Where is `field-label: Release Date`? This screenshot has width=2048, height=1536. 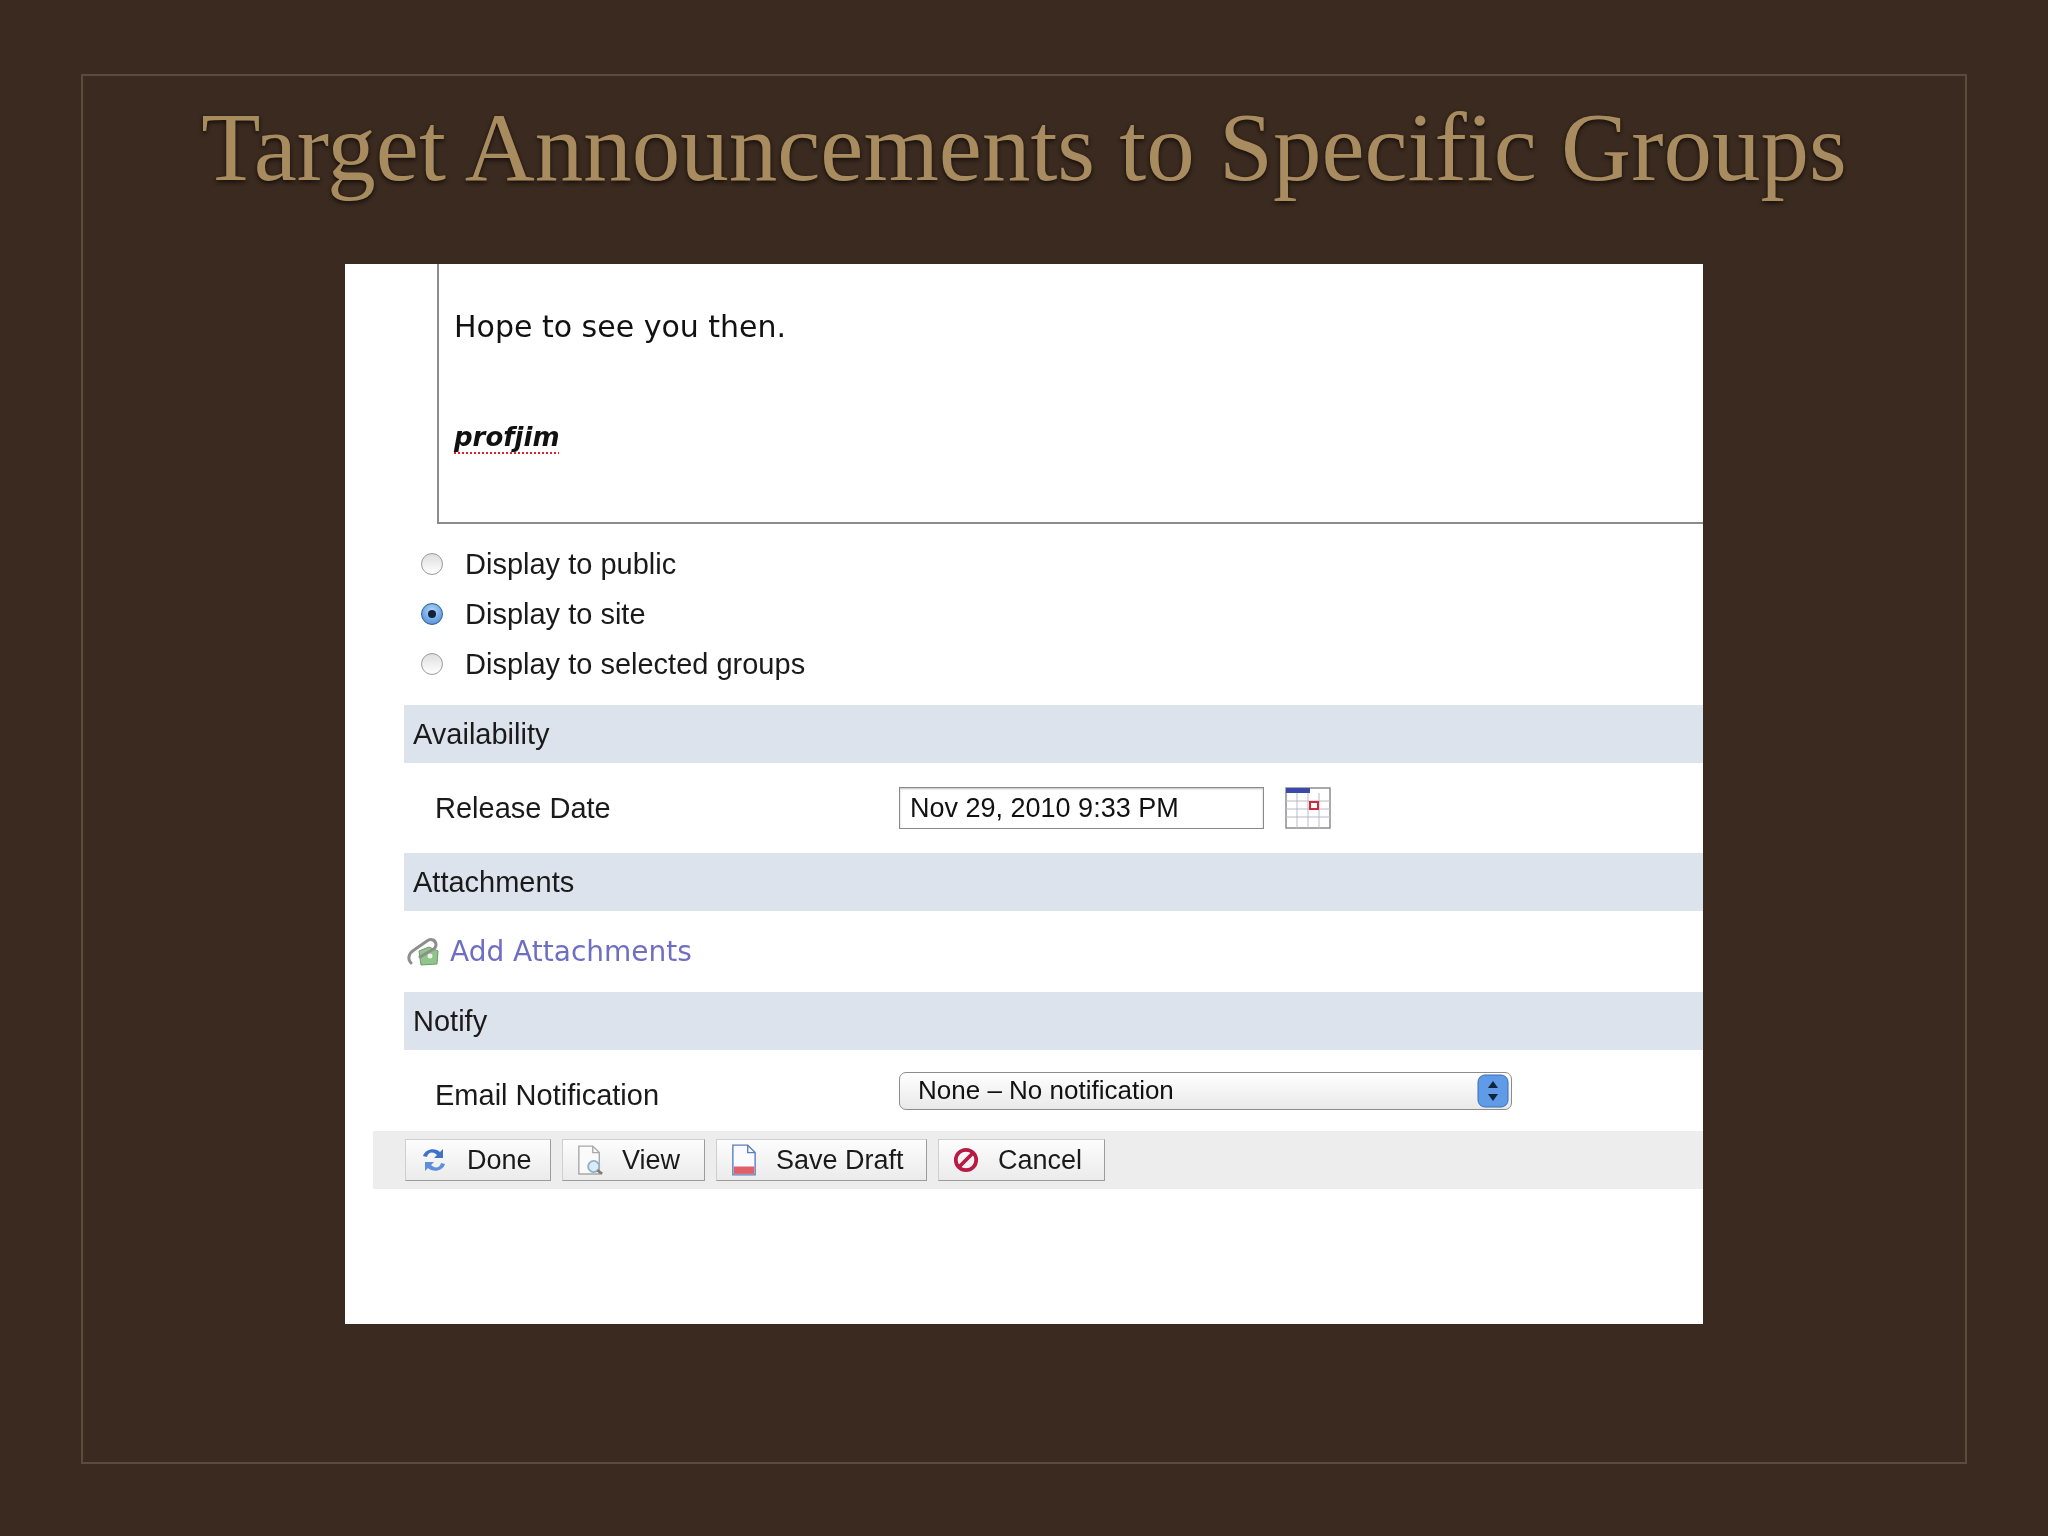
field-label: Release Date is located at coordinates (523, 808).